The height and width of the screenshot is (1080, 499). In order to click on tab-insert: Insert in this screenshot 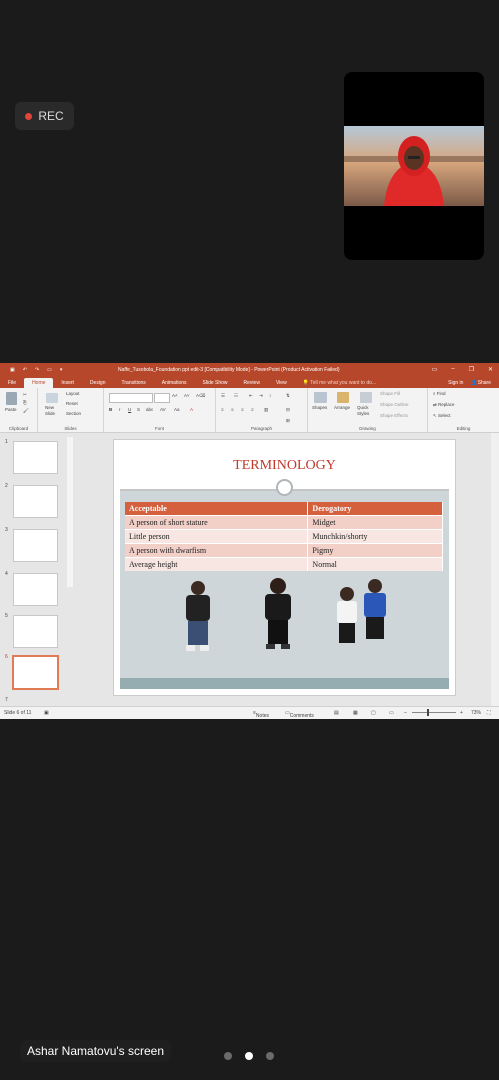, I will do `click(67, 384)`.